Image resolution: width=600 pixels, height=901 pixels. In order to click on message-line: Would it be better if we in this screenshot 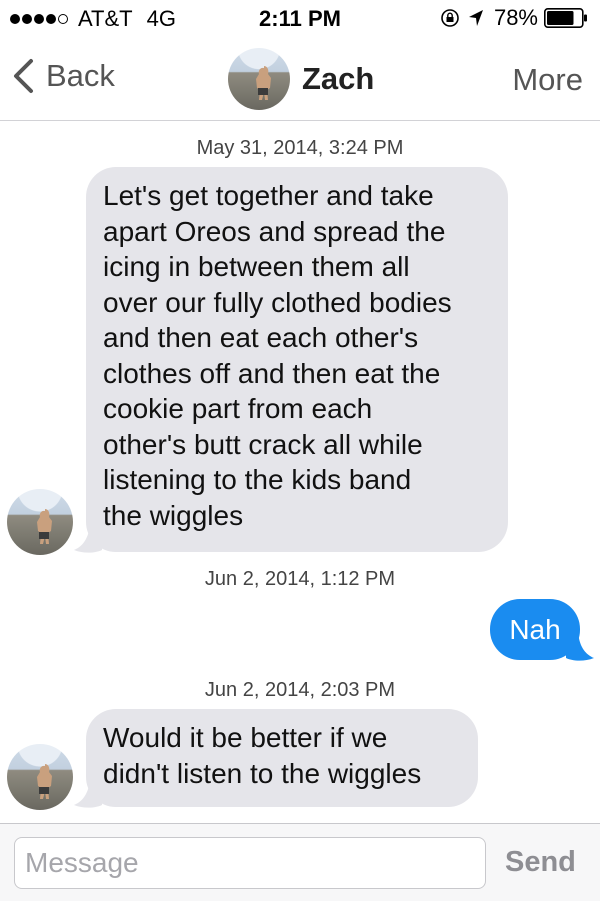, I will do `click(245, 737)`.